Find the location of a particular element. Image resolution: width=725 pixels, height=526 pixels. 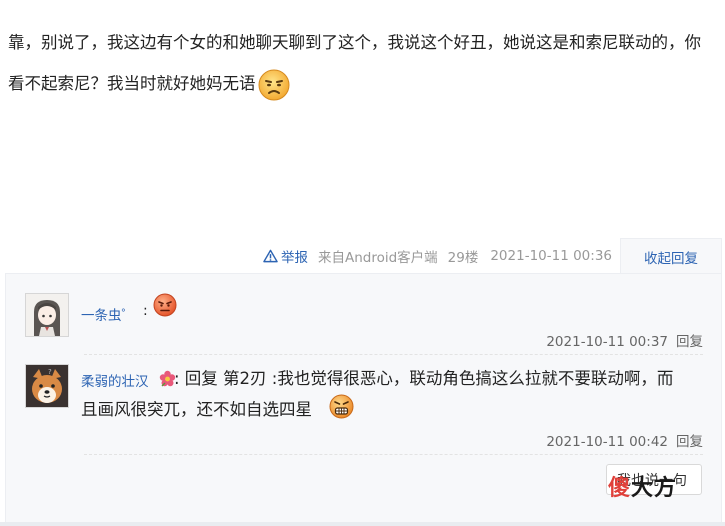

anime-girl-avatar-icon is located at coordinates (47, 315).